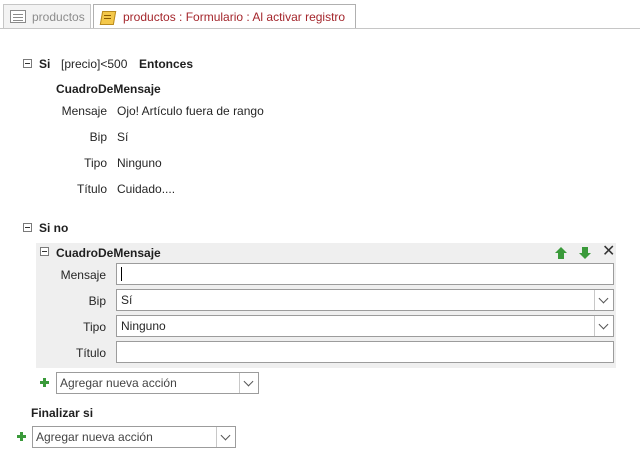 The width and height of the screenshot is (640, 466). What do you see at coordinates (320, 28) in the screenshot?
I see `tab-divider` at bounding box center [320, 28].